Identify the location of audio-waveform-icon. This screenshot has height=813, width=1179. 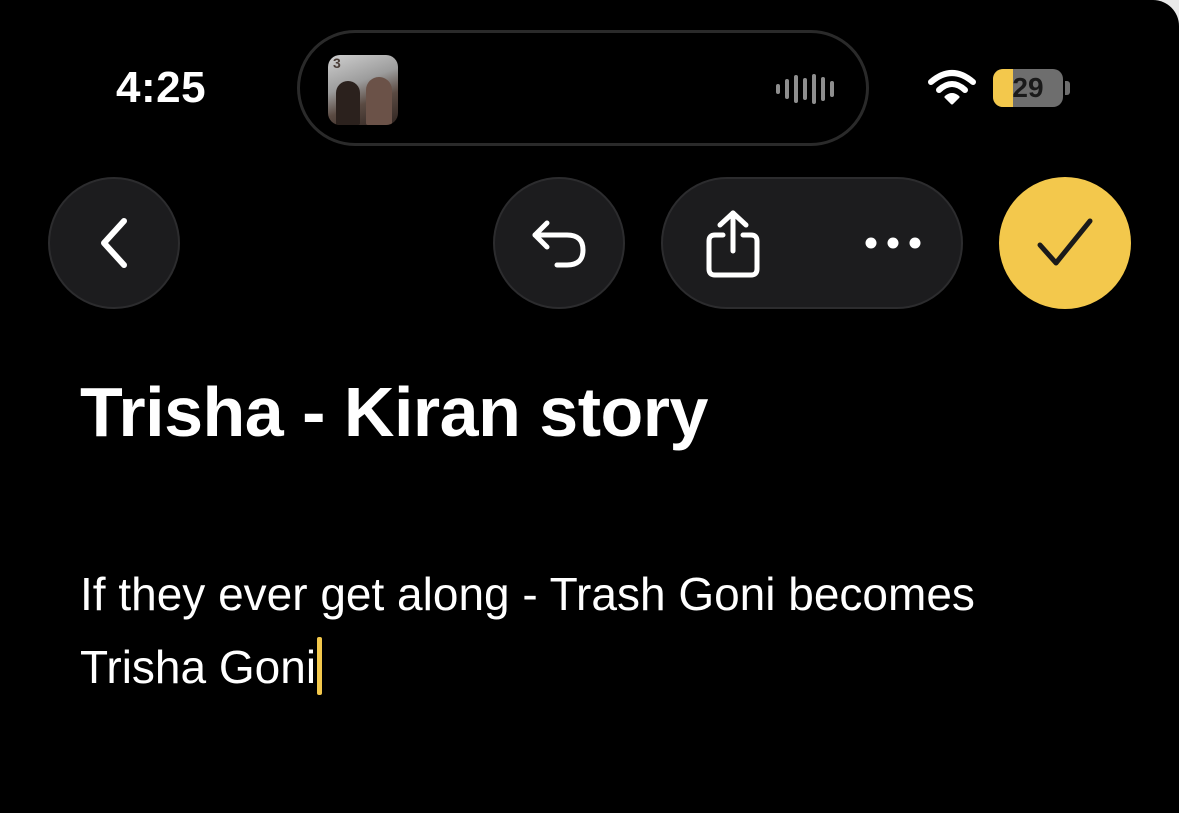
(805, 89).